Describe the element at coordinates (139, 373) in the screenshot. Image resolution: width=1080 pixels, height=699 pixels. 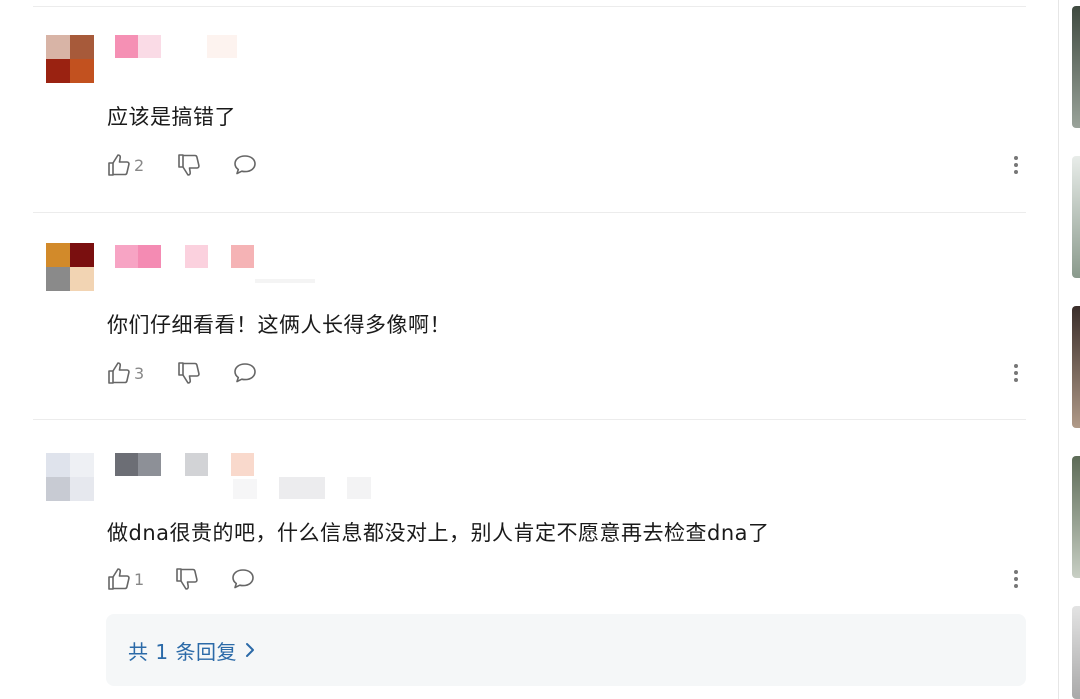
I see `like-count: 3` at that location.